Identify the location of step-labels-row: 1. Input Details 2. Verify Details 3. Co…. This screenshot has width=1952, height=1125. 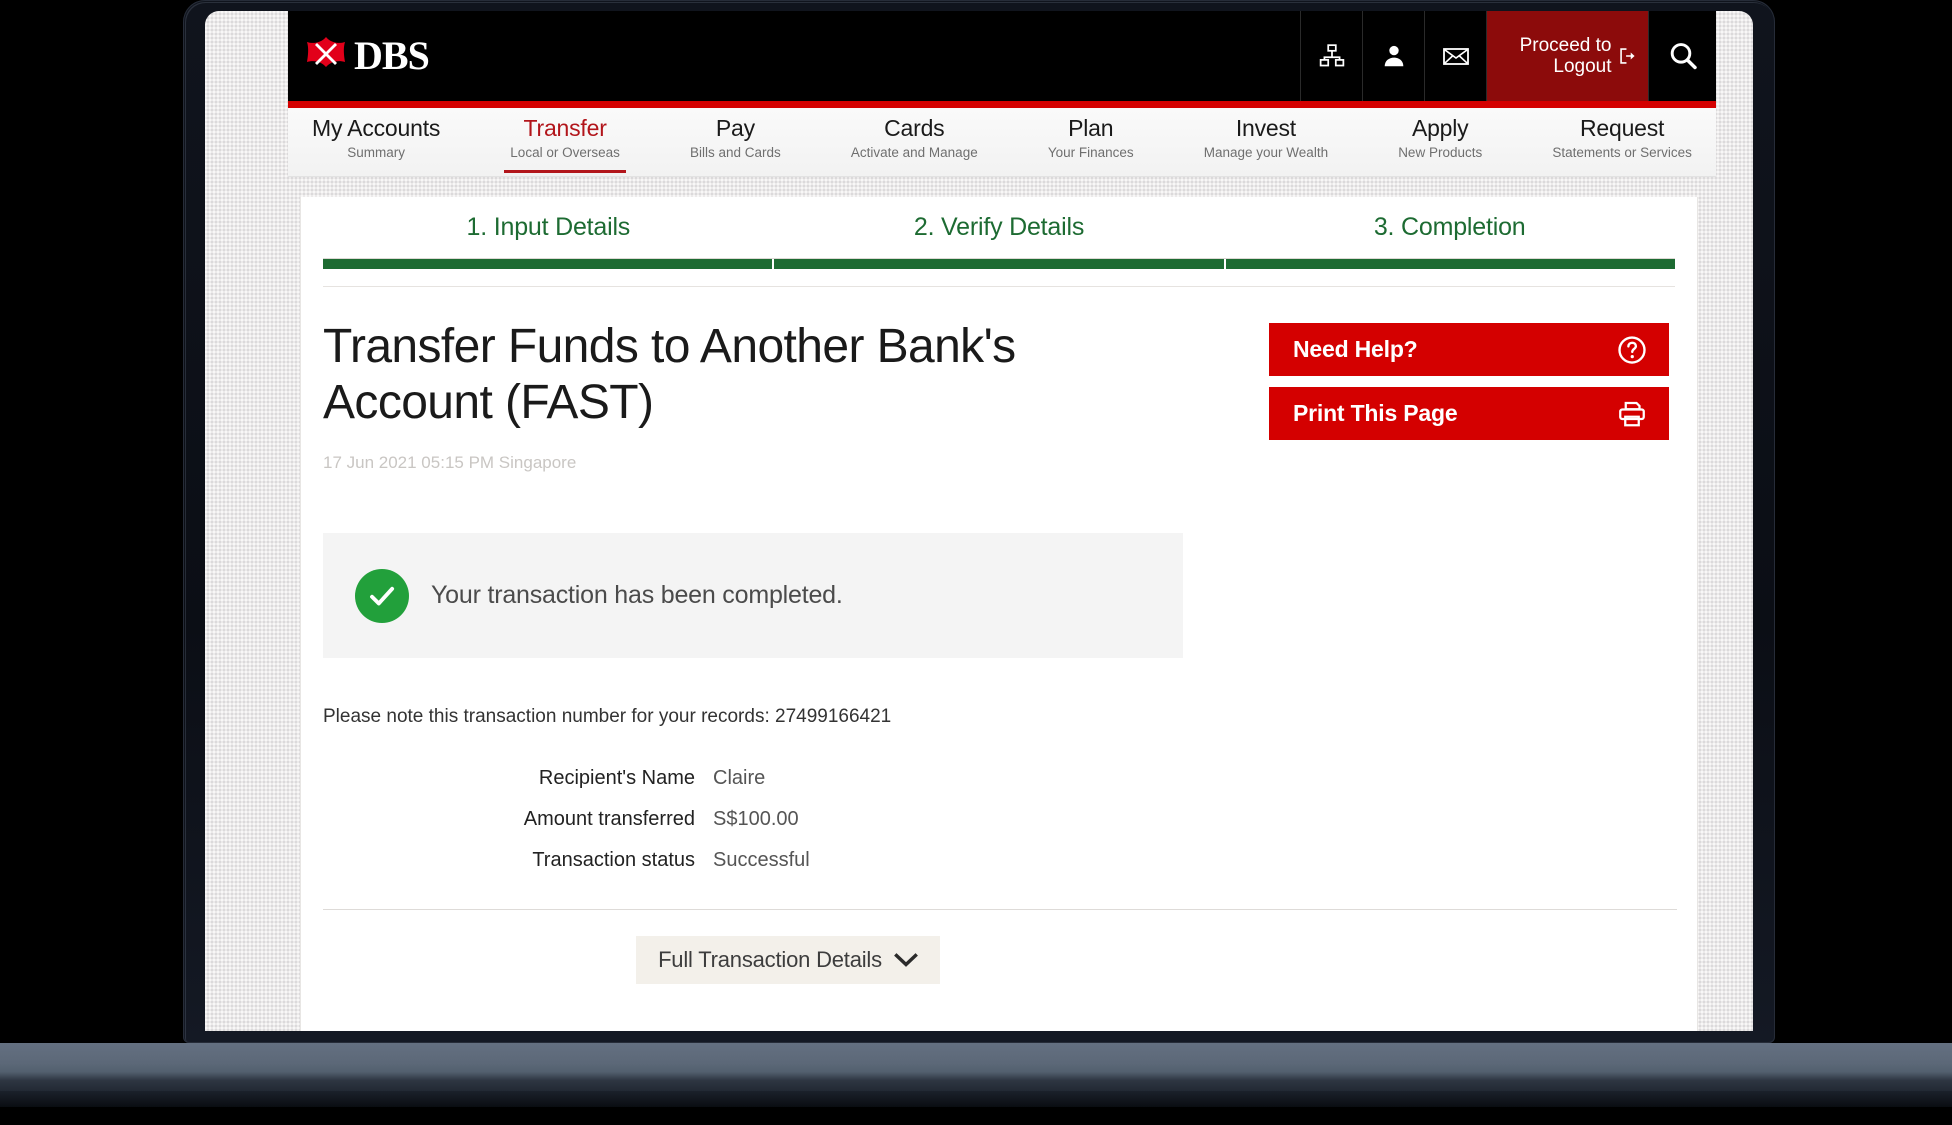
(999, 235).